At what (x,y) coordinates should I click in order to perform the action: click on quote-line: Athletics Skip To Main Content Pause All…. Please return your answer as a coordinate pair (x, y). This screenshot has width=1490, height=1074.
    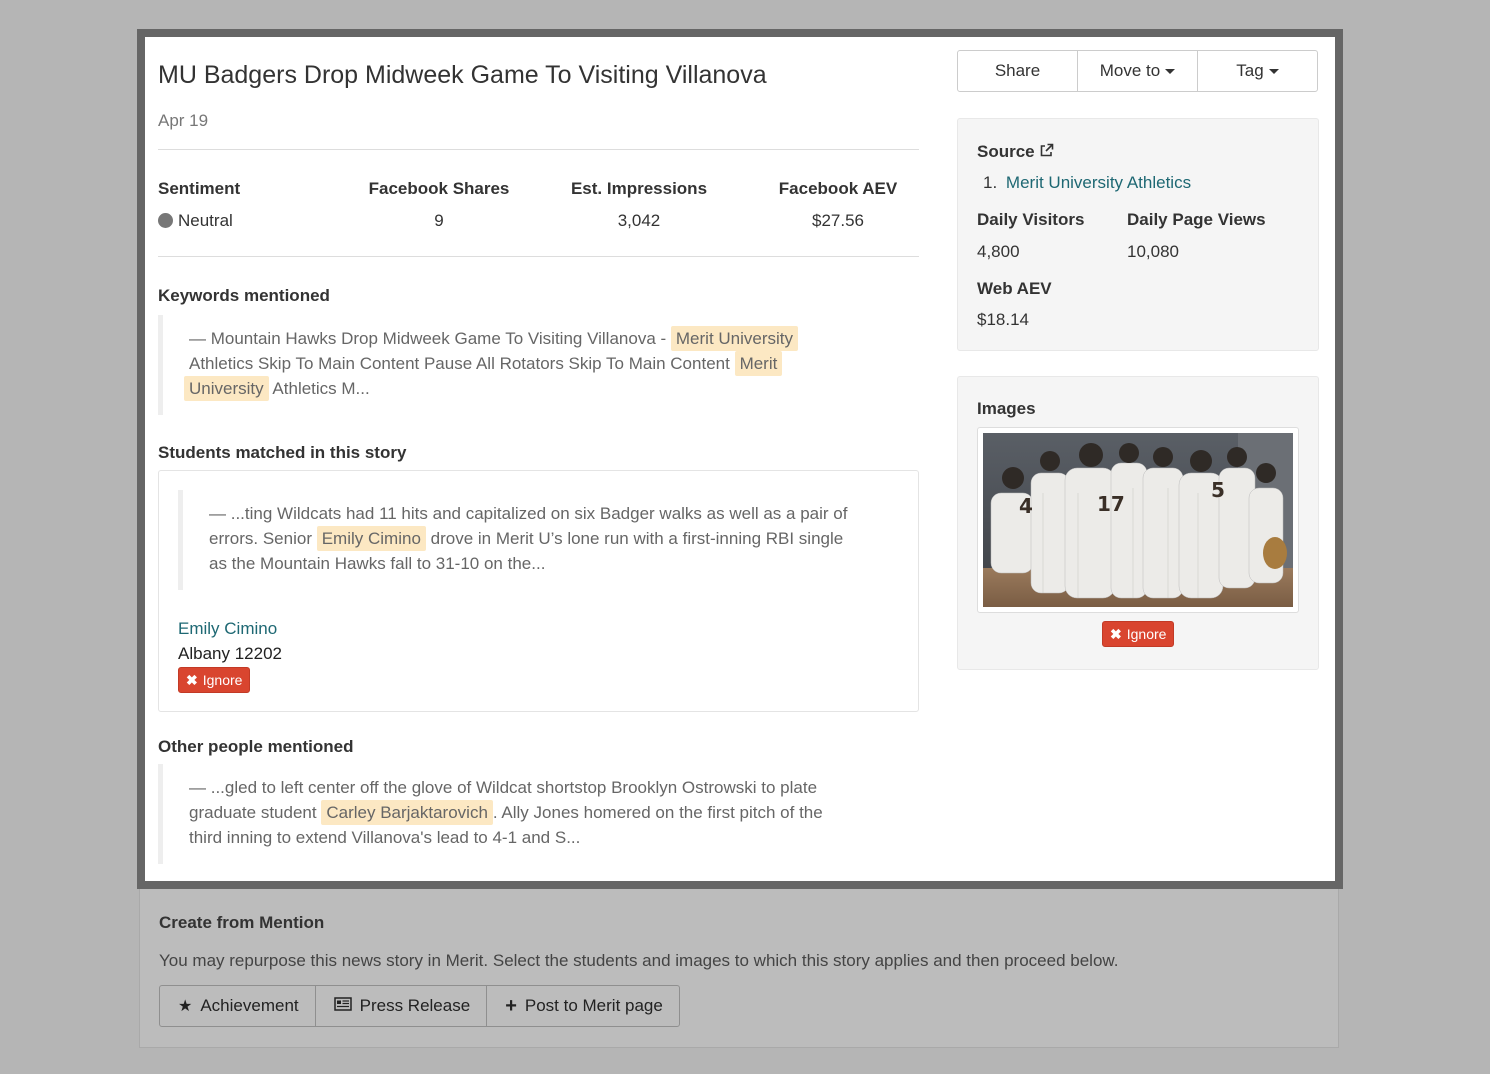
    Looking at the image, I should click on (486, 363).